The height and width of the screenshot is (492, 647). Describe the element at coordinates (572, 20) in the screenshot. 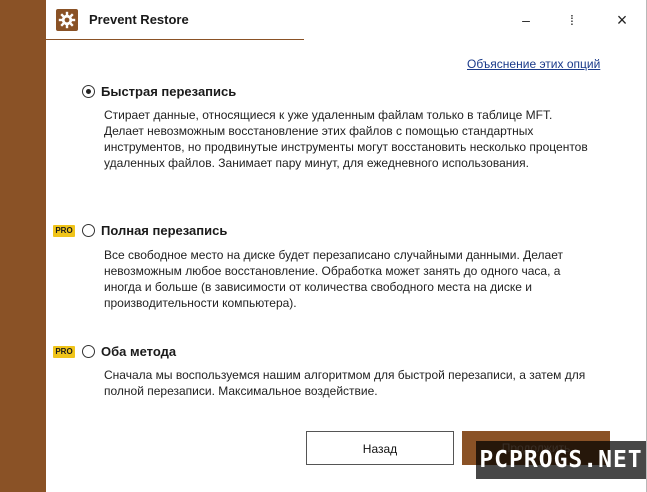

I see `more-options-button: ⁞` at that location.